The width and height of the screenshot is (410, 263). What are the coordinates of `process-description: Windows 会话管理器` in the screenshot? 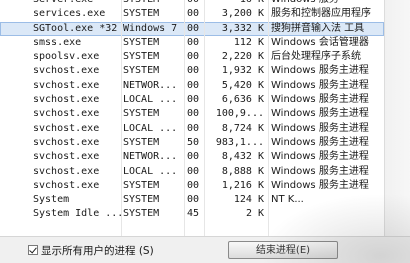 It's located at (320, 42).